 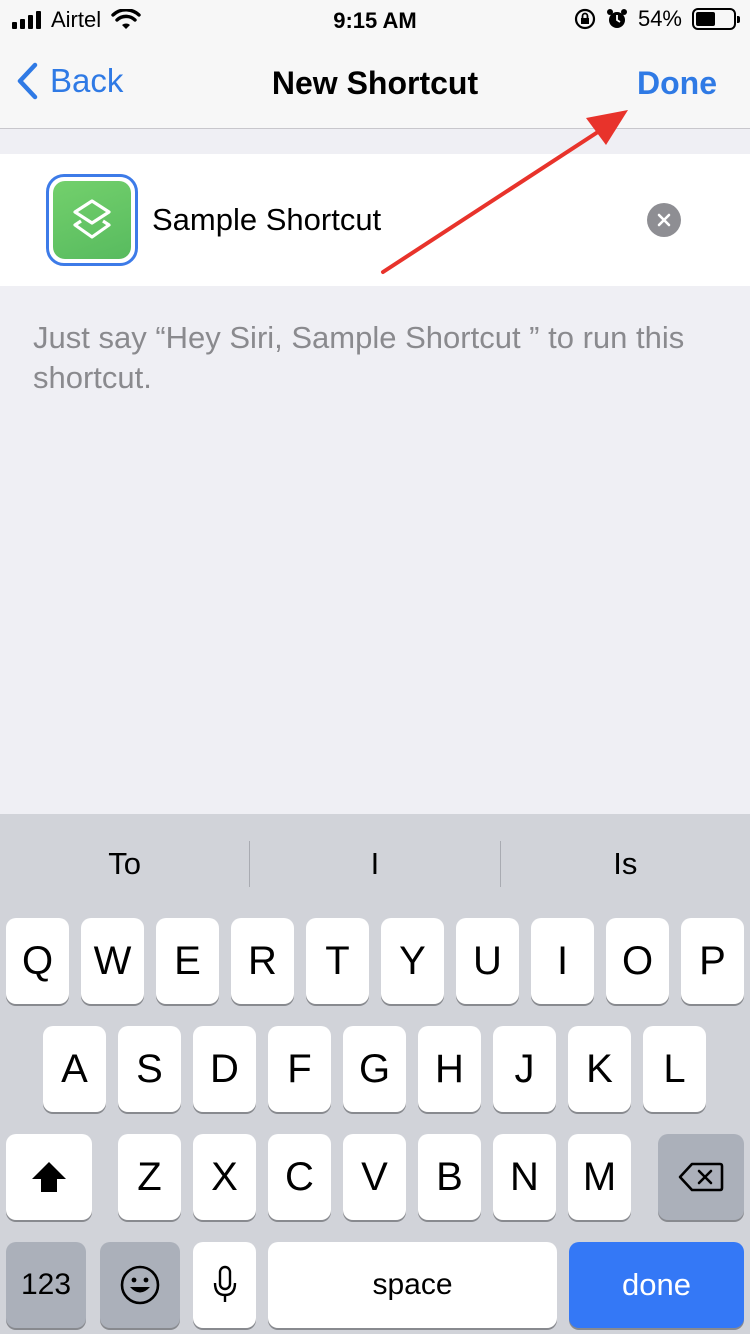 What do you see at coordinates (616, 18) in the screenshot?
I see `alarm-icon` at bounding box center [616, 18].